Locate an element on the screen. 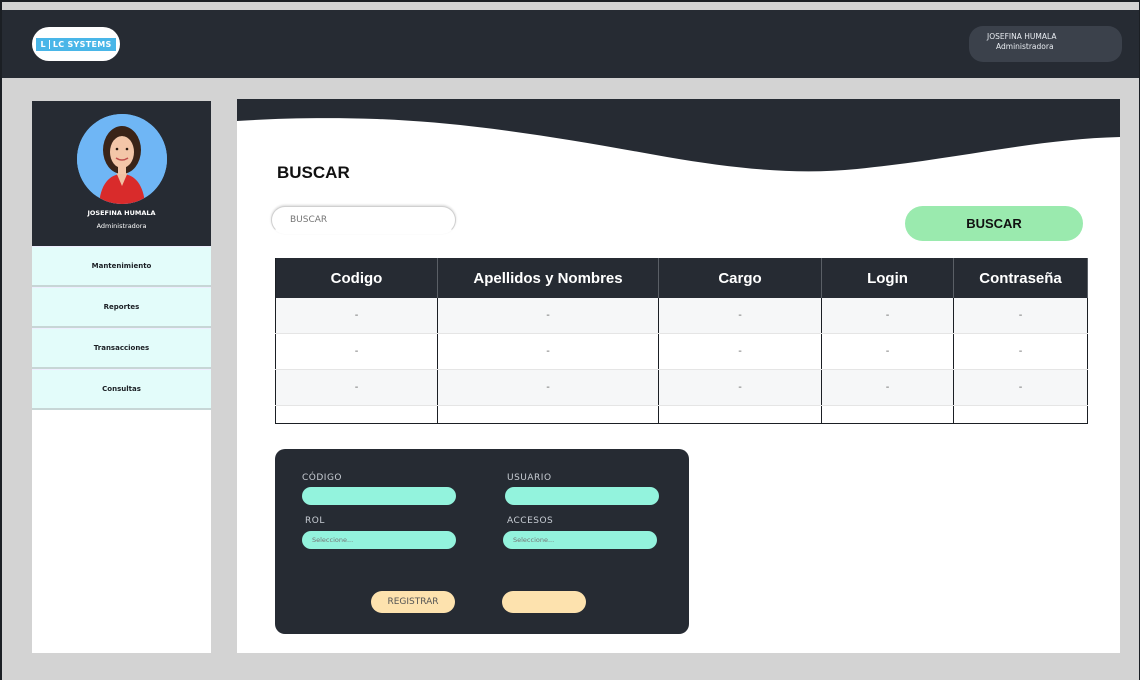  rol-select is located at coordinates (379, 540).